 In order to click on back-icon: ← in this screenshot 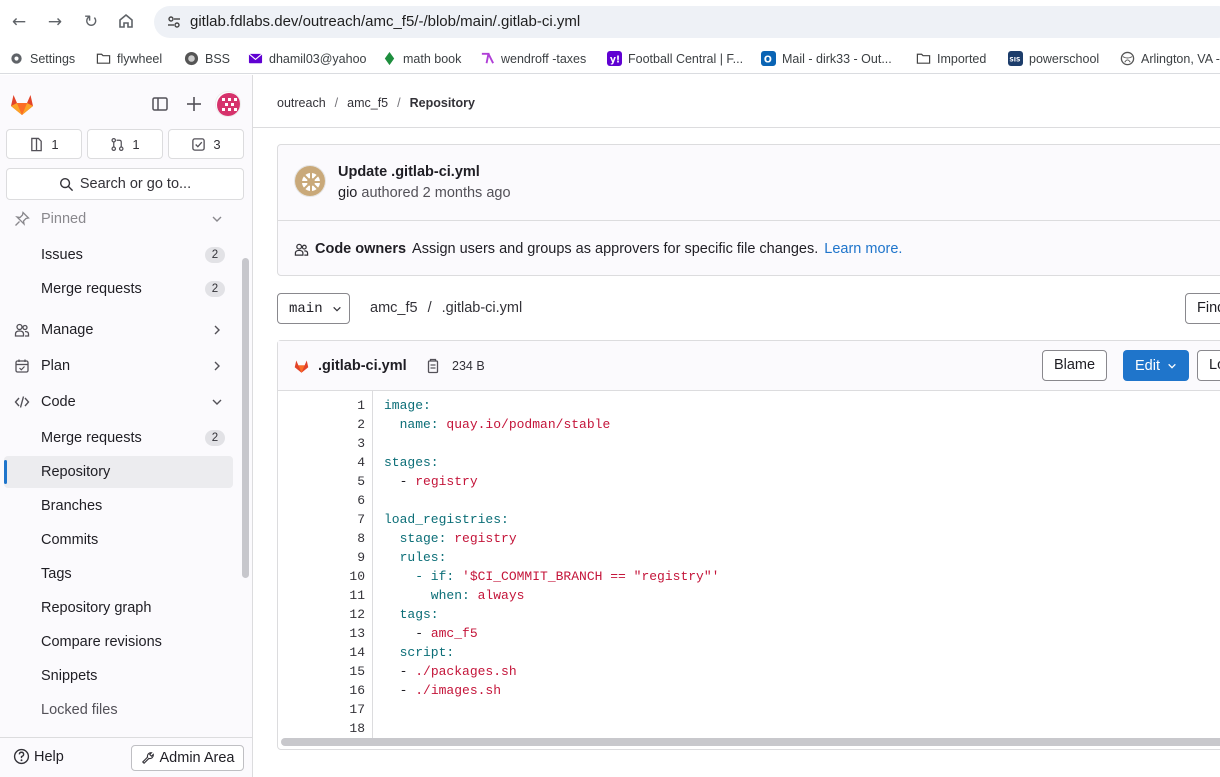, I will do `click(19, 22)`.